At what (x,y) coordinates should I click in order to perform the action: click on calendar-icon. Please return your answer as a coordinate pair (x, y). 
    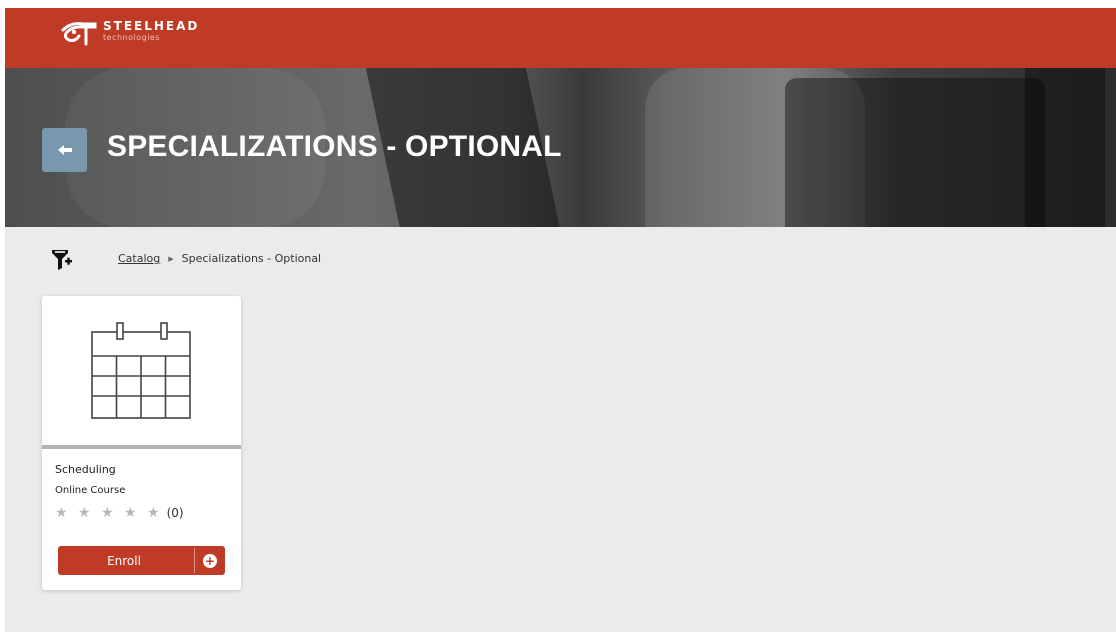
    Looking at the image, I should click on (141, 370).